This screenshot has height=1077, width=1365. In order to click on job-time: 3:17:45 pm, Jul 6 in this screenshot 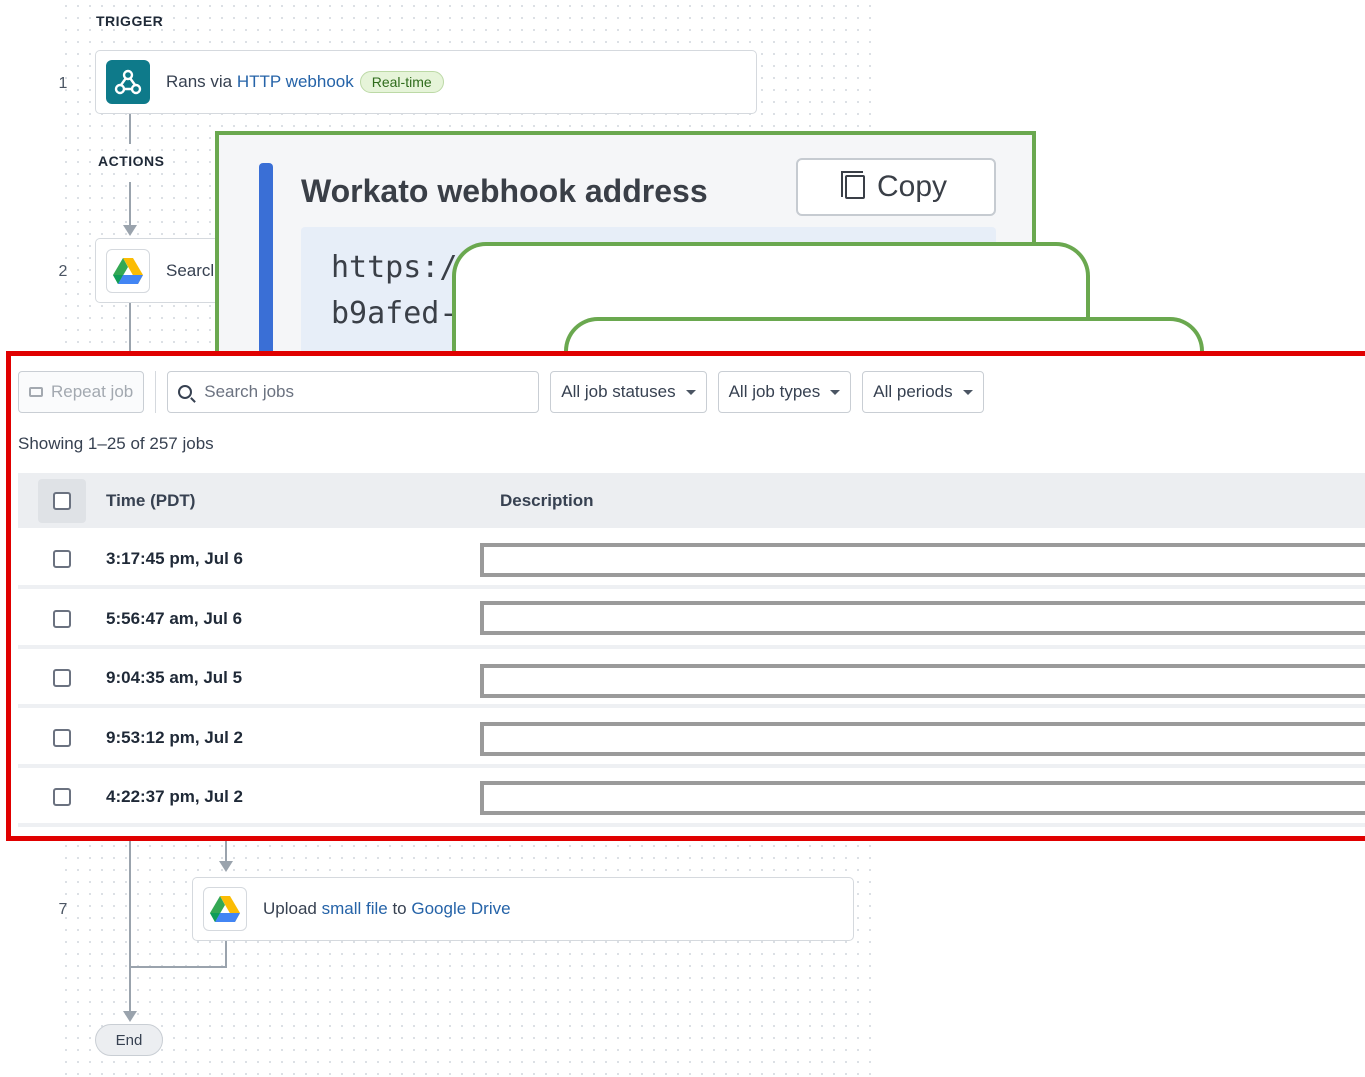, I will do `click(175, 558)`.